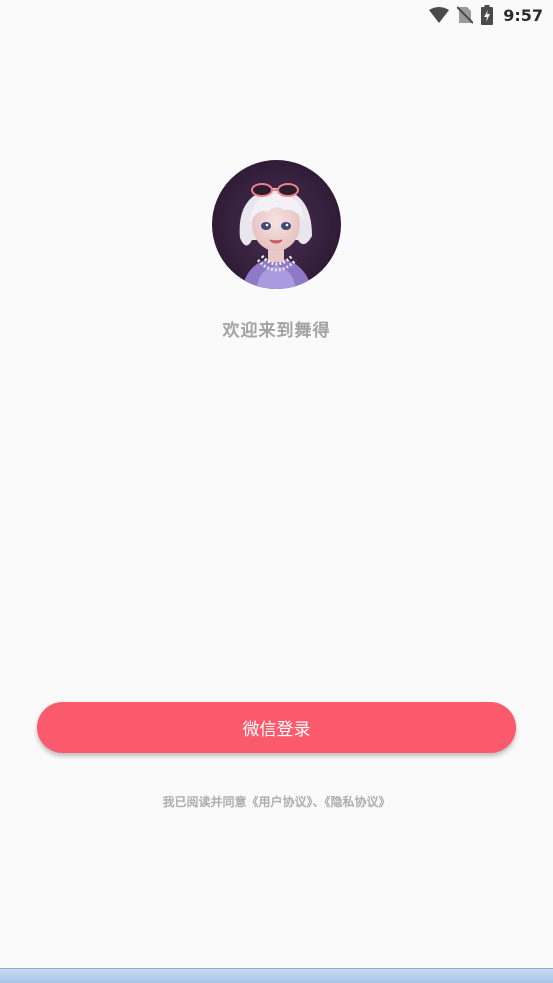 Image resolution: width=553 pixels, height=983 pixels. Describe the element at coordinates (487, 15) in the screenshot. I see `battery-charging-icon` at that location.